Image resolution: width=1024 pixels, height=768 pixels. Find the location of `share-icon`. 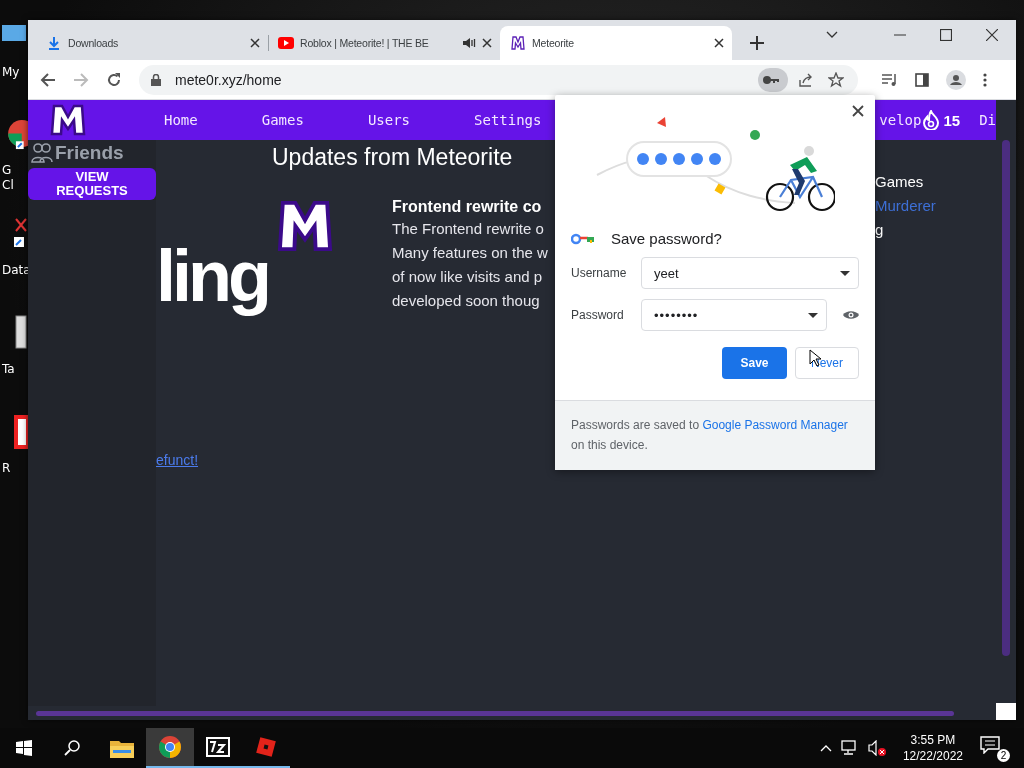

share-icon is located at coordinates (806, 79).